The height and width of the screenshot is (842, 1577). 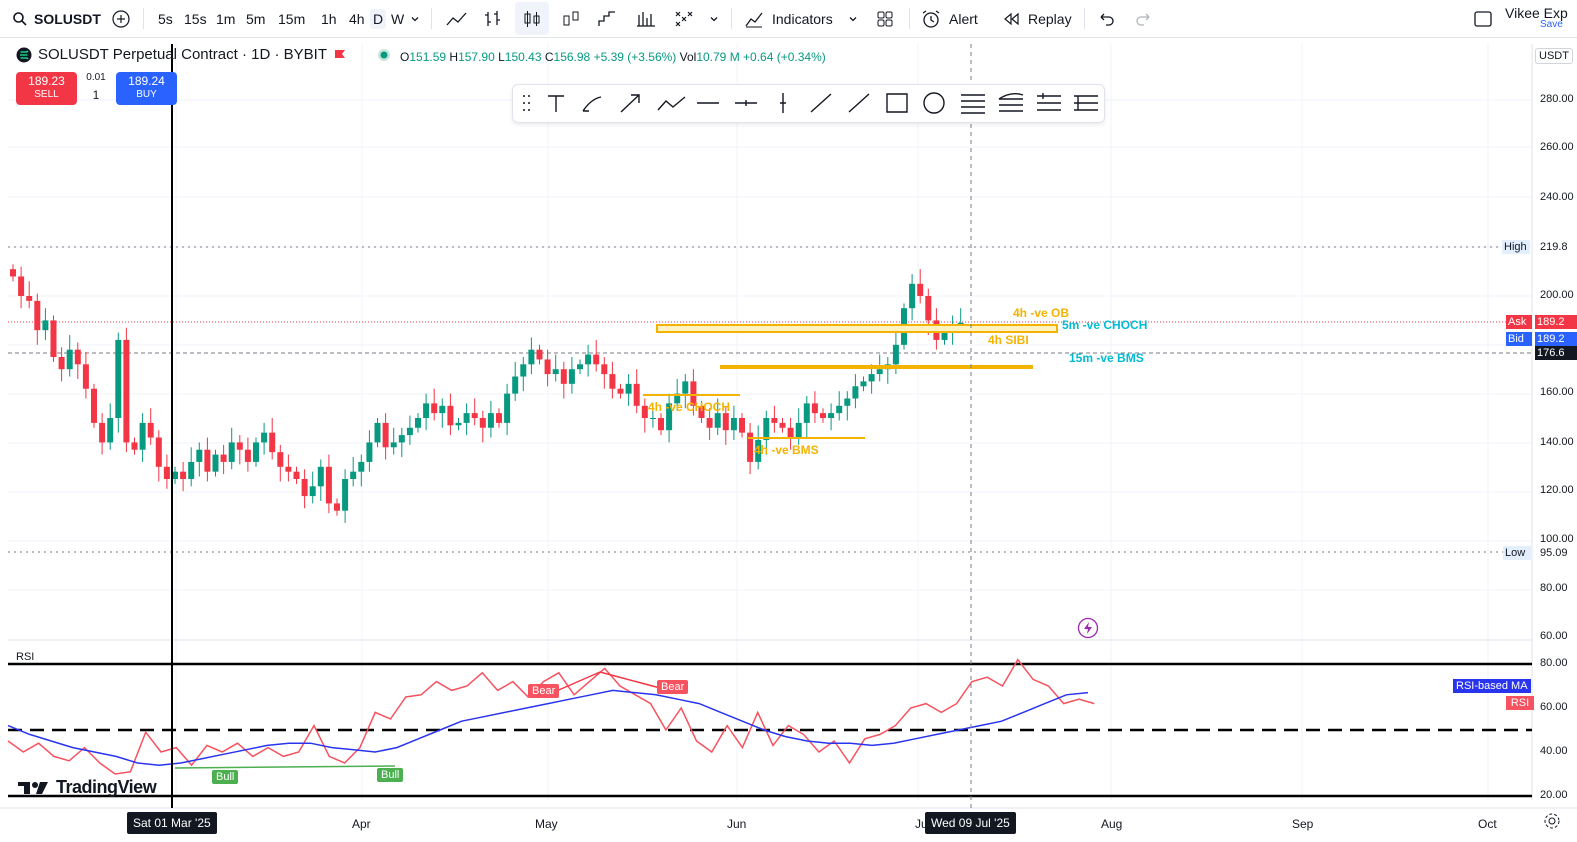 I want to click on interval-15m: 15m, so click(x=291, y=19).